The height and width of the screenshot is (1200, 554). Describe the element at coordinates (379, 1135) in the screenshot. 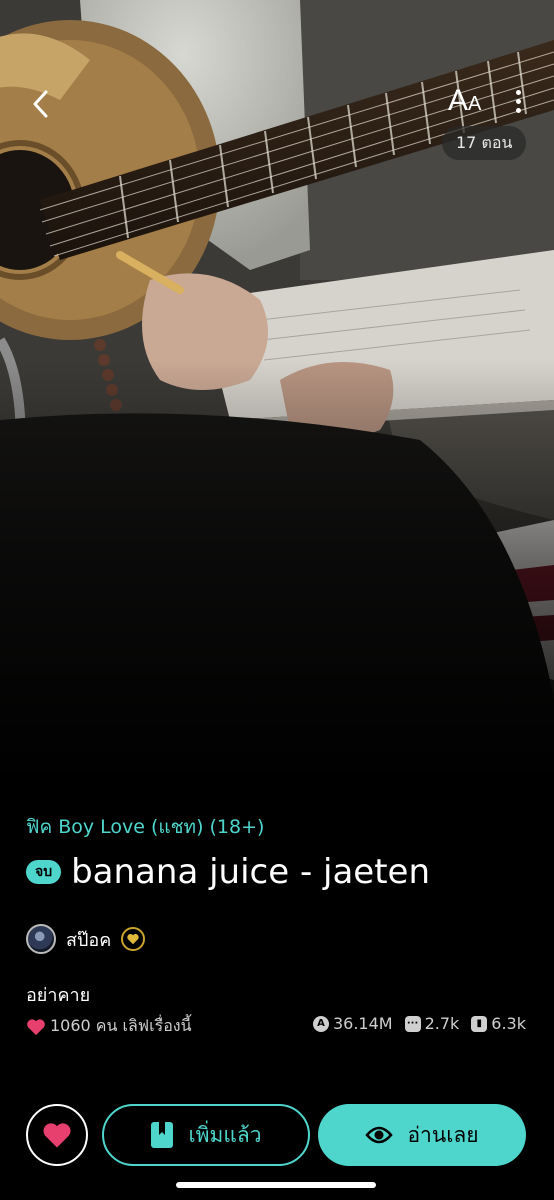

I see `eye-icon` at that location.